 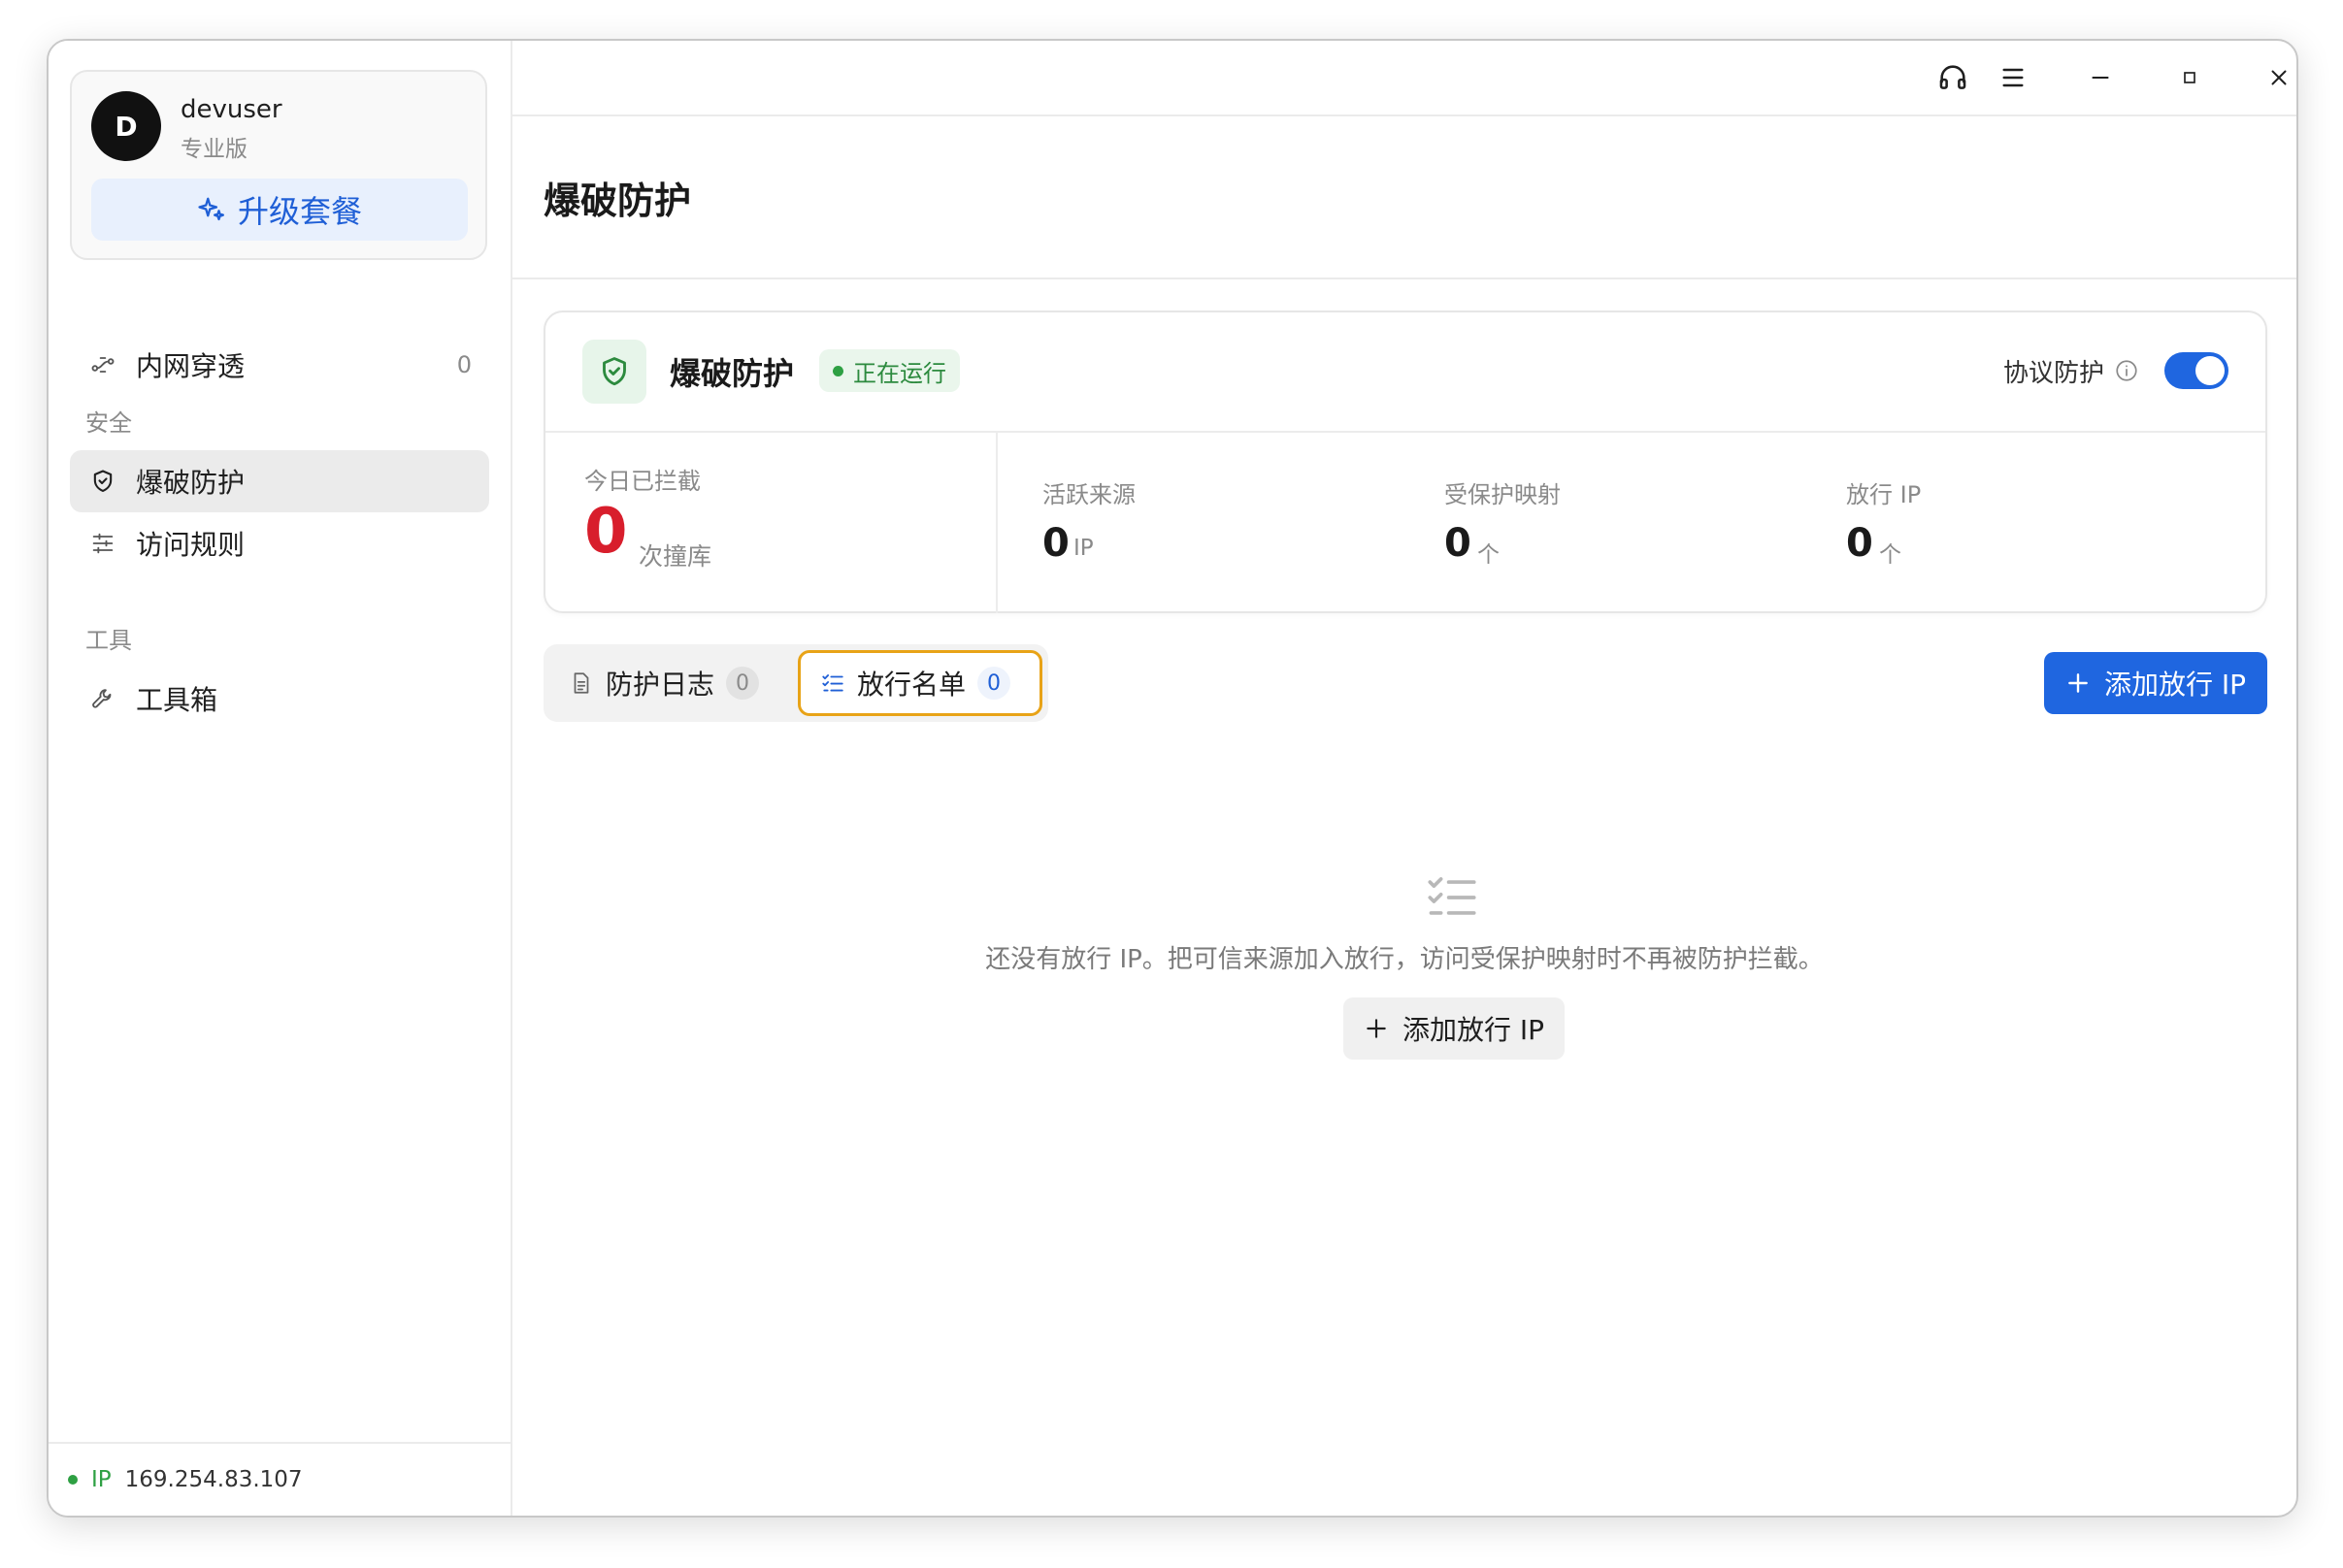 I want to click on card-header: 爆破防护 正在运行 协议防护, so click(x=1405, y=372).